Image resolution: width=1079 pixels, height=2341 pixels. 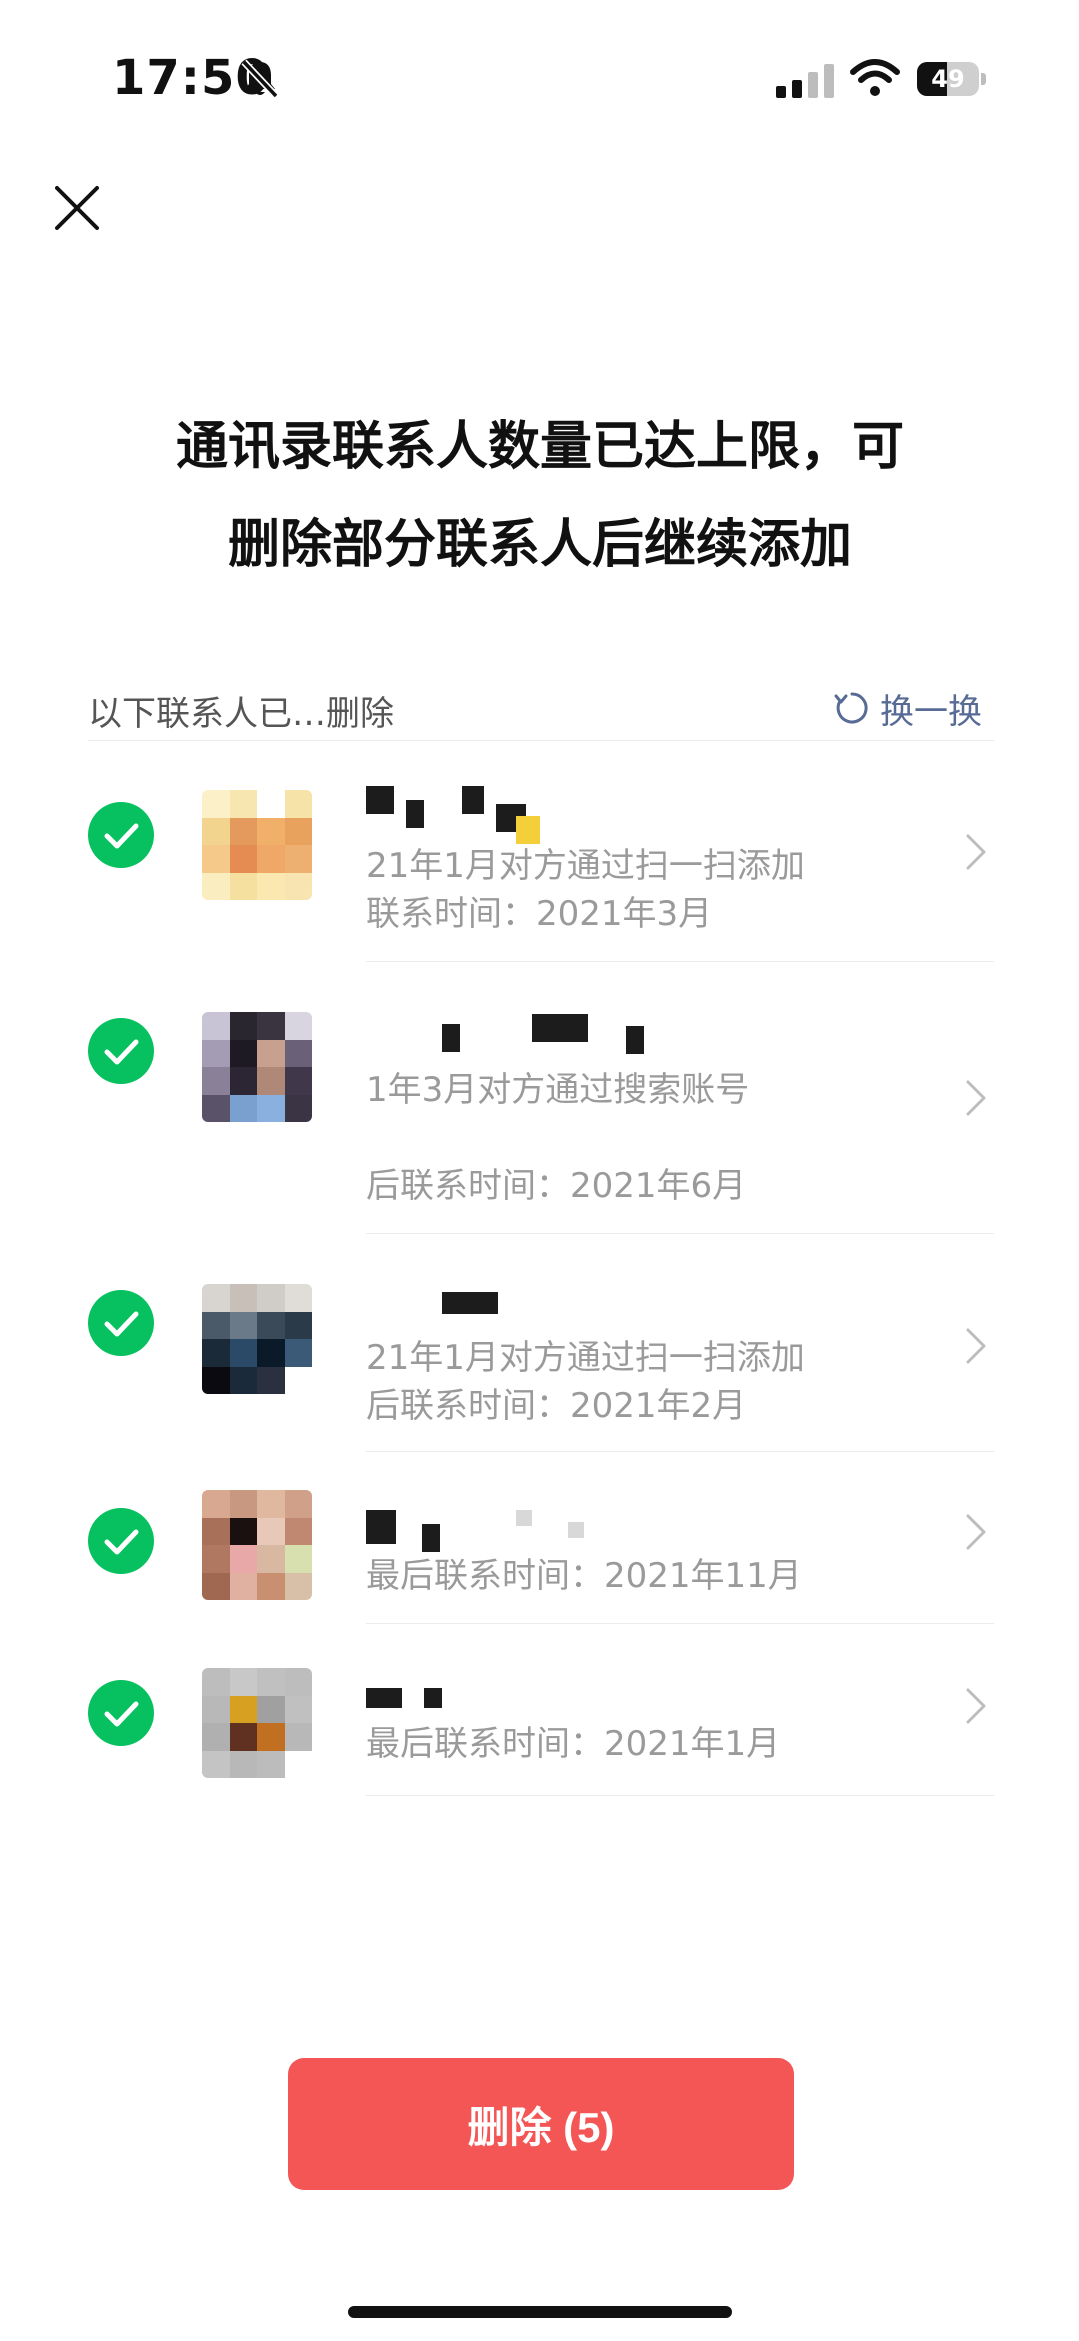 What do you see at coordinates (556, 1186) in the screenshot?
I see `contact-detail: 后联系时间：2021年6月` at bounding box center [556, 1186].